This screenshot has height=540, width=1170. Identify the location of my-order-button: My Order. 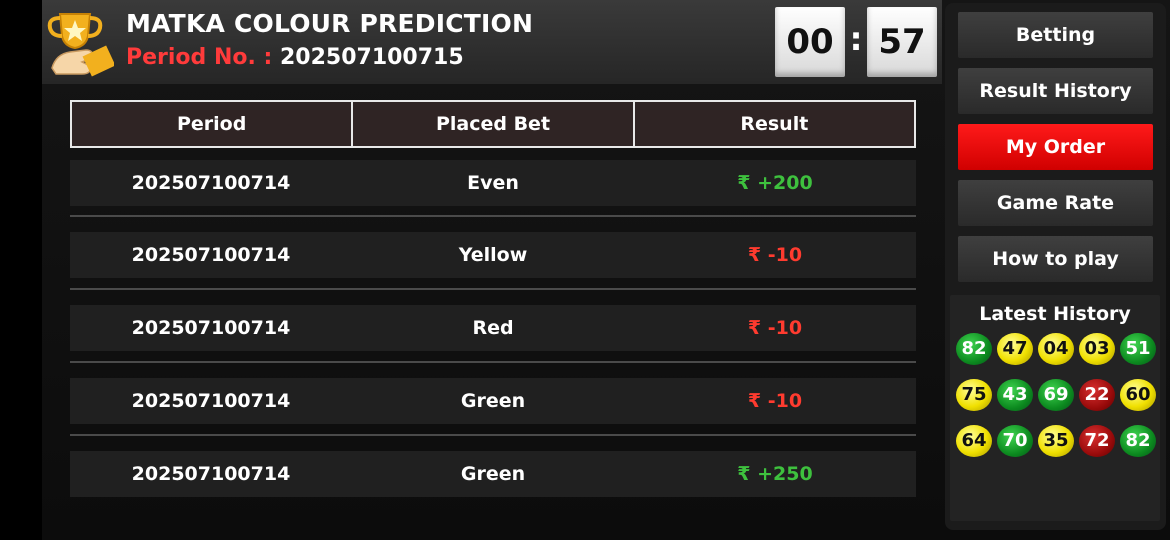
(1055, 147).